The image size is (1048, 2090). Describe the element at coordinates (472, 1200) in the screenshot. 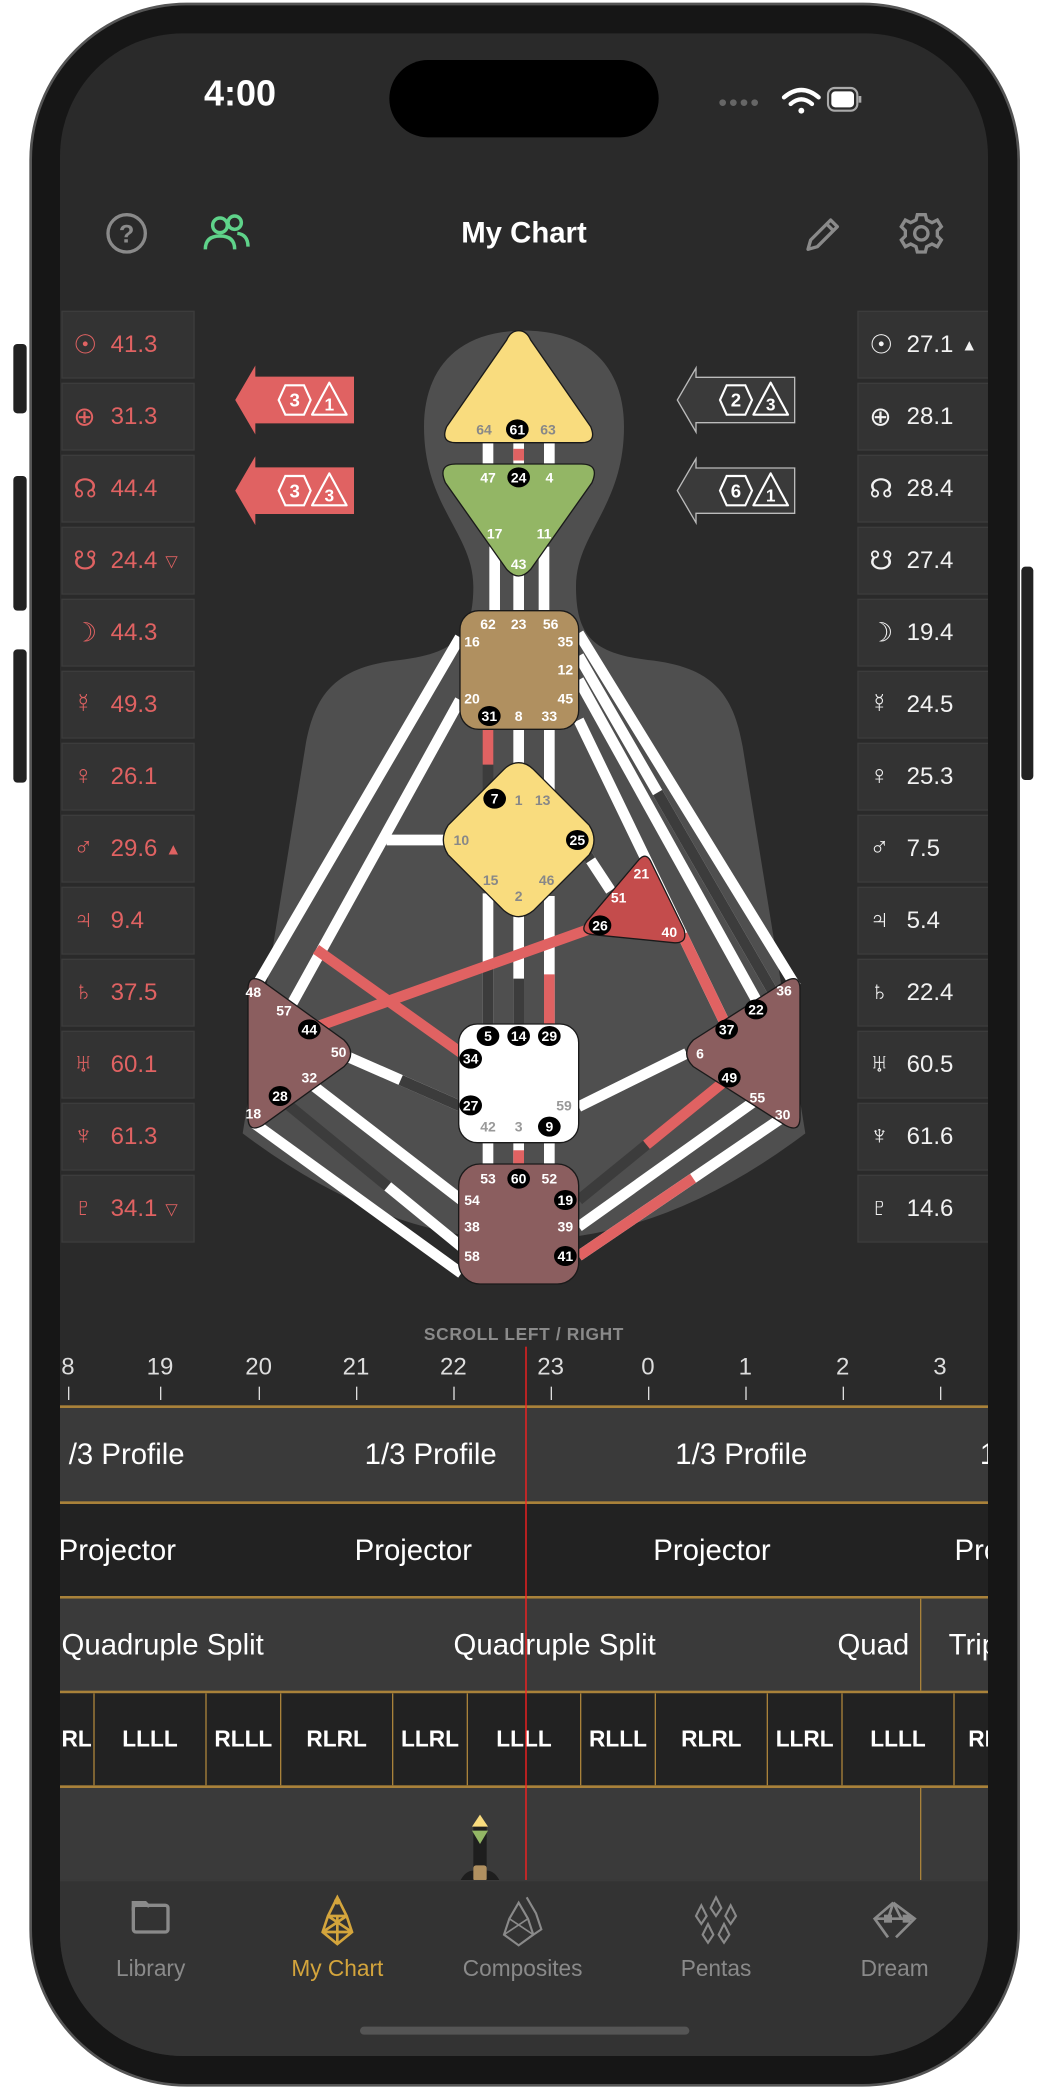

I see `gate-number: 54` at that location.